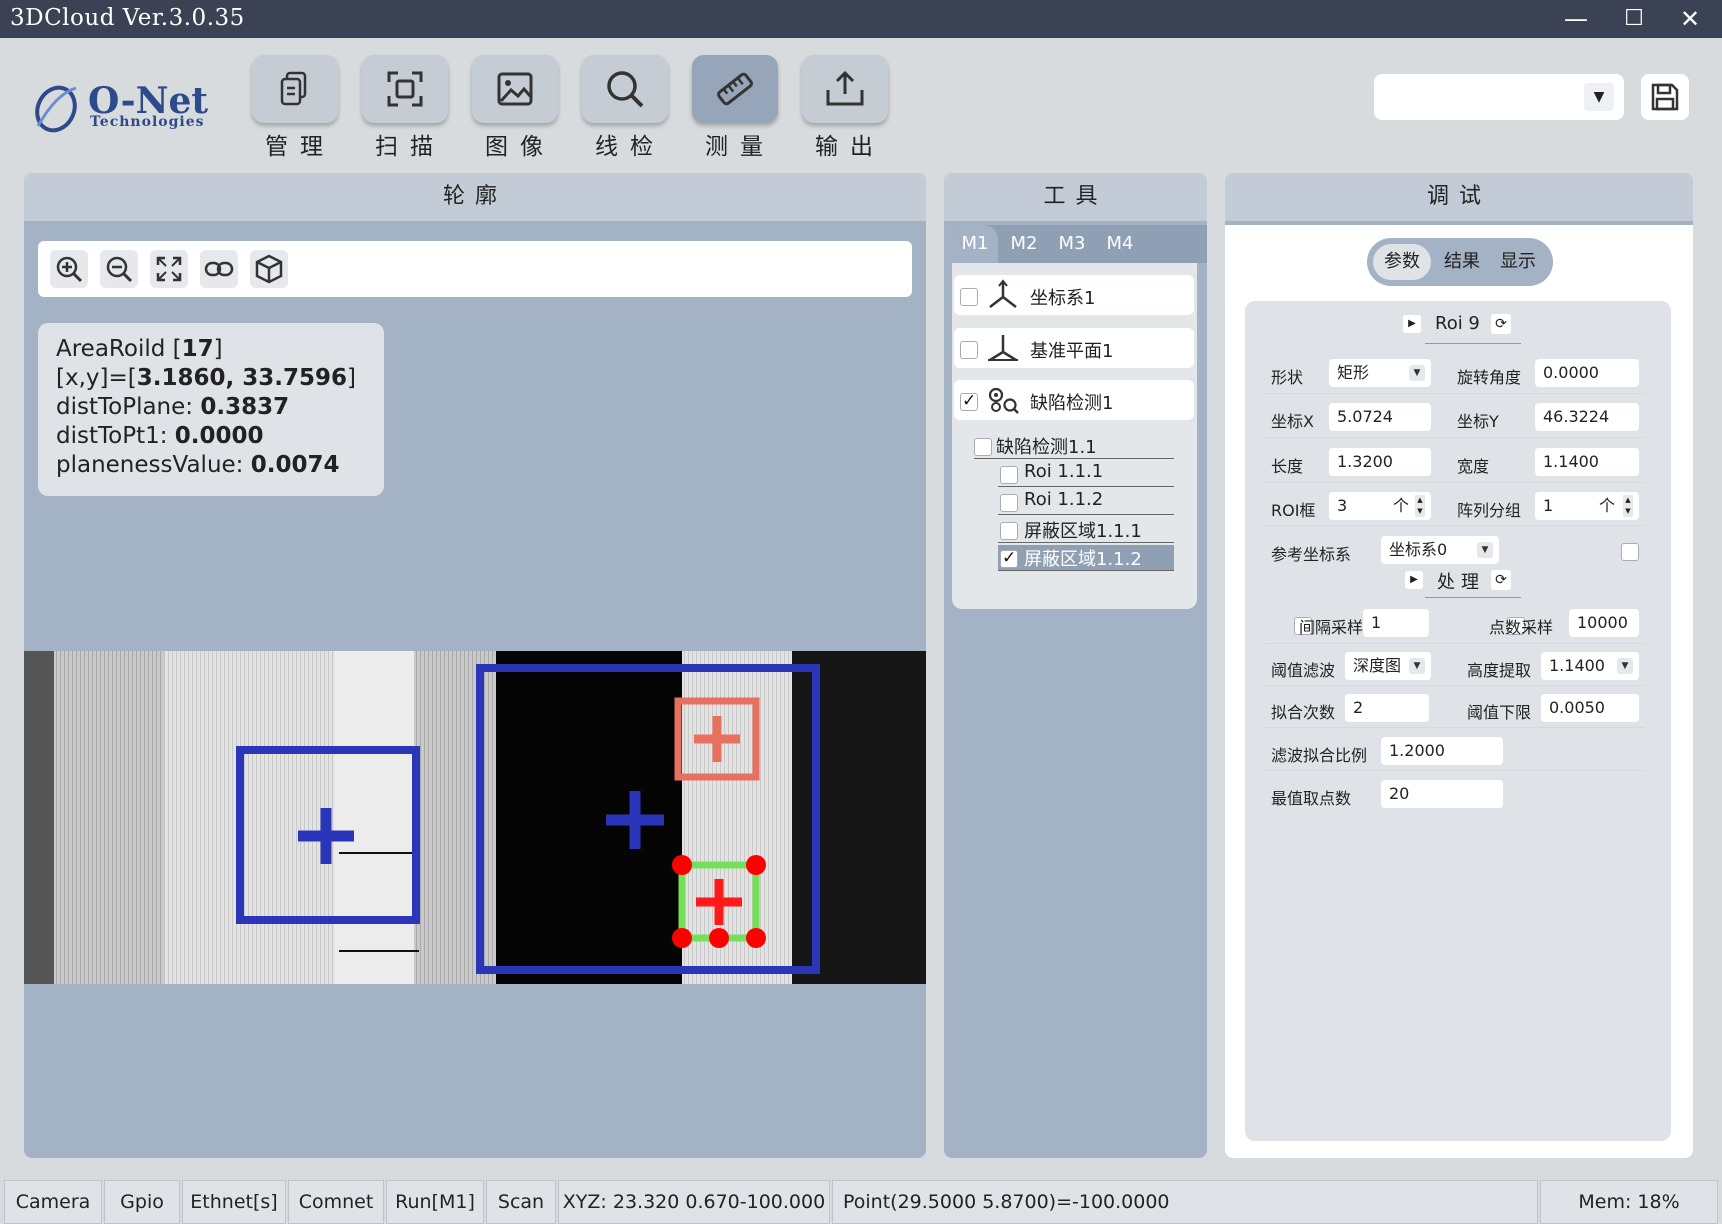 Image resolution: width=1722 pixels, height=1224 pixels. I want to click on tab-m1: M1, so click(975, 244).